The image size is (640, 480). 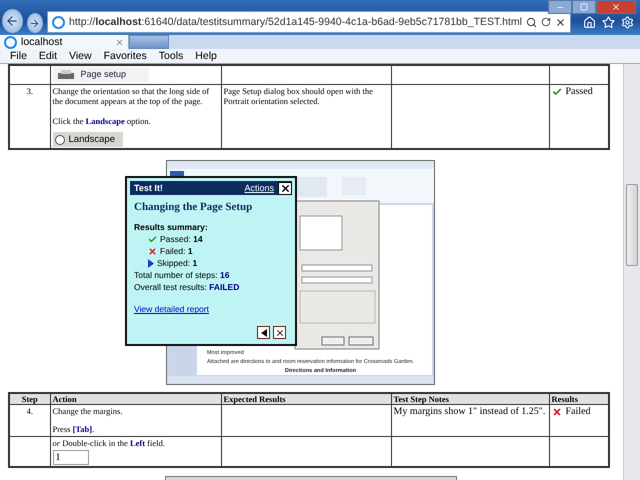 What do you see at coordinates (87, 140) in the screenshot?
I see `landscape-option: Landscape` at bounding box center [87, 140].